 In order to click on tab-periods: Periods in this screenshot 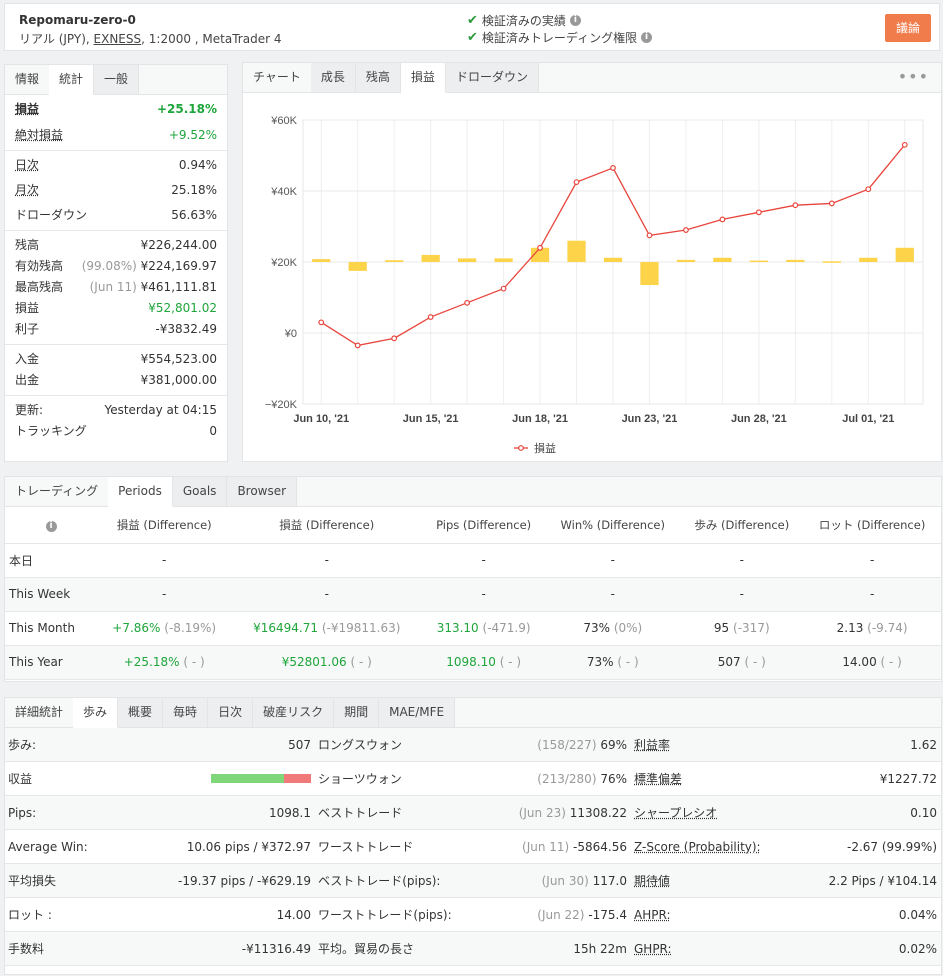, I will do `click(140, 492)`.